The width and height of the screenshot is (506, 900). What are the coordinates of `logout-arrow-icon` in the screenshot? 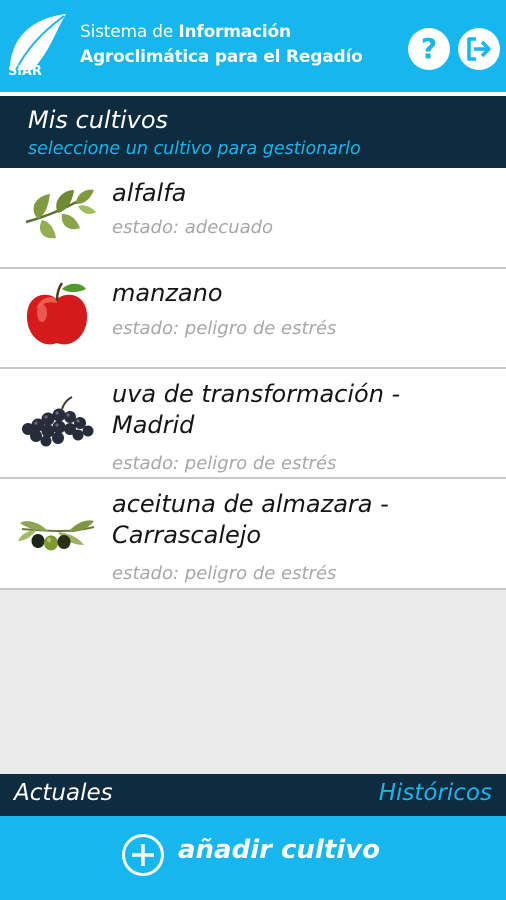 It's located at (479, 49).